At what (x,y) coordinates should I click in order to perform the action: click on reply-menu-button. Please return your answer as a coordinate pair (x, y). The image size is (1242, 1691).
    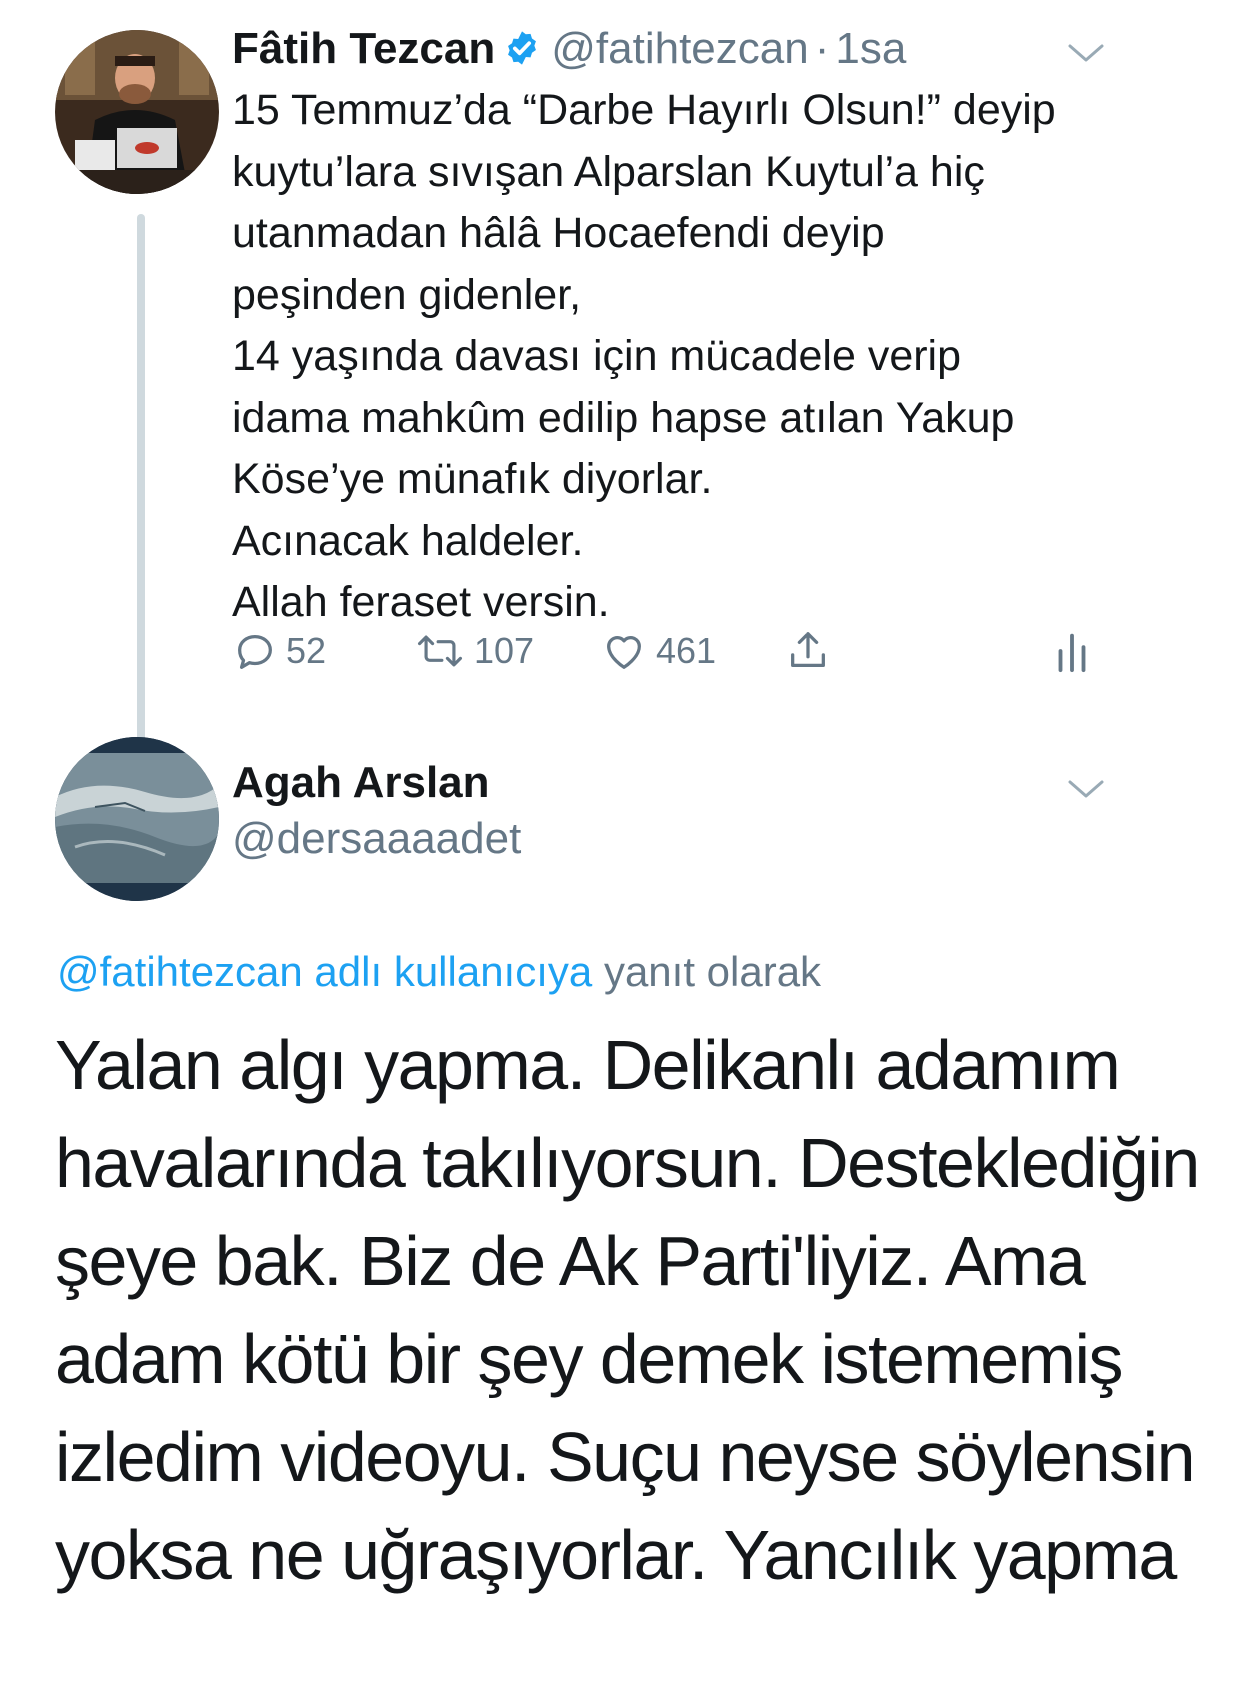
    Looking at the image, I should click on (1086, 791).